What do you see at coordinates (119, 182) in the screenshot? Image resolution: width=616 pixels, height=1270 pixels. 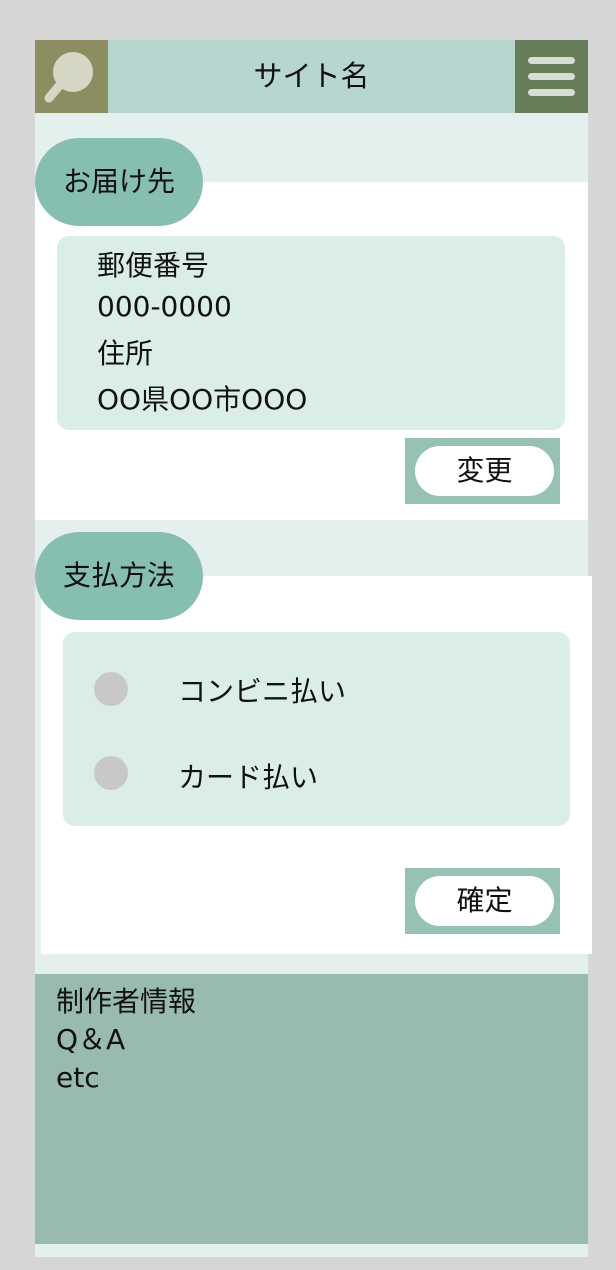 I see `delivery-heading: お届け先` at bounding box center [119, 182].